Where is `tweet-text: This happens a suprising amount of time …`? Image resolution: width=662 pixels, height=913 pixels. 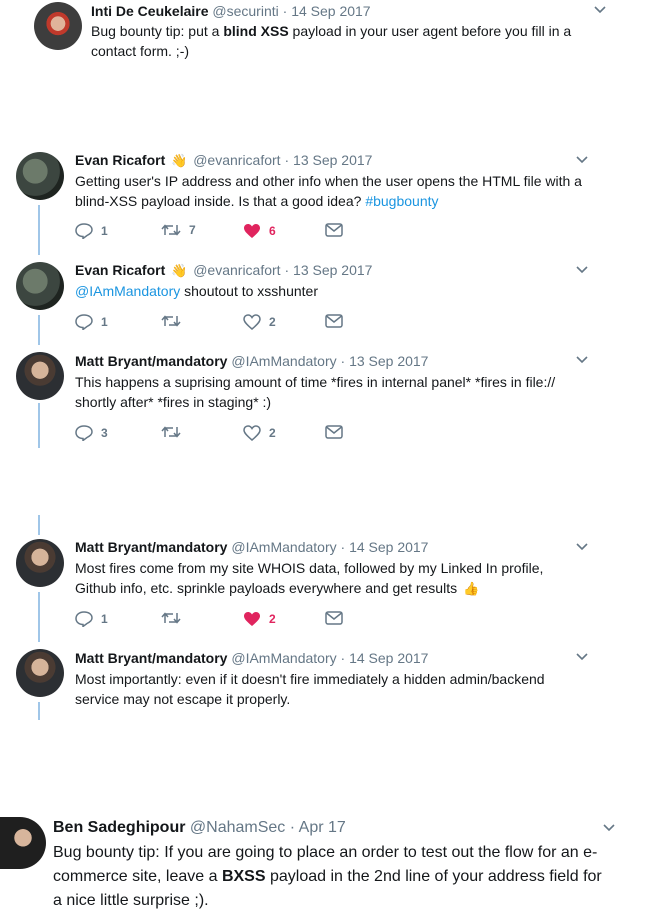
tweet-text: This happens a suprising amount of time … is located at coordinates (315, 392).